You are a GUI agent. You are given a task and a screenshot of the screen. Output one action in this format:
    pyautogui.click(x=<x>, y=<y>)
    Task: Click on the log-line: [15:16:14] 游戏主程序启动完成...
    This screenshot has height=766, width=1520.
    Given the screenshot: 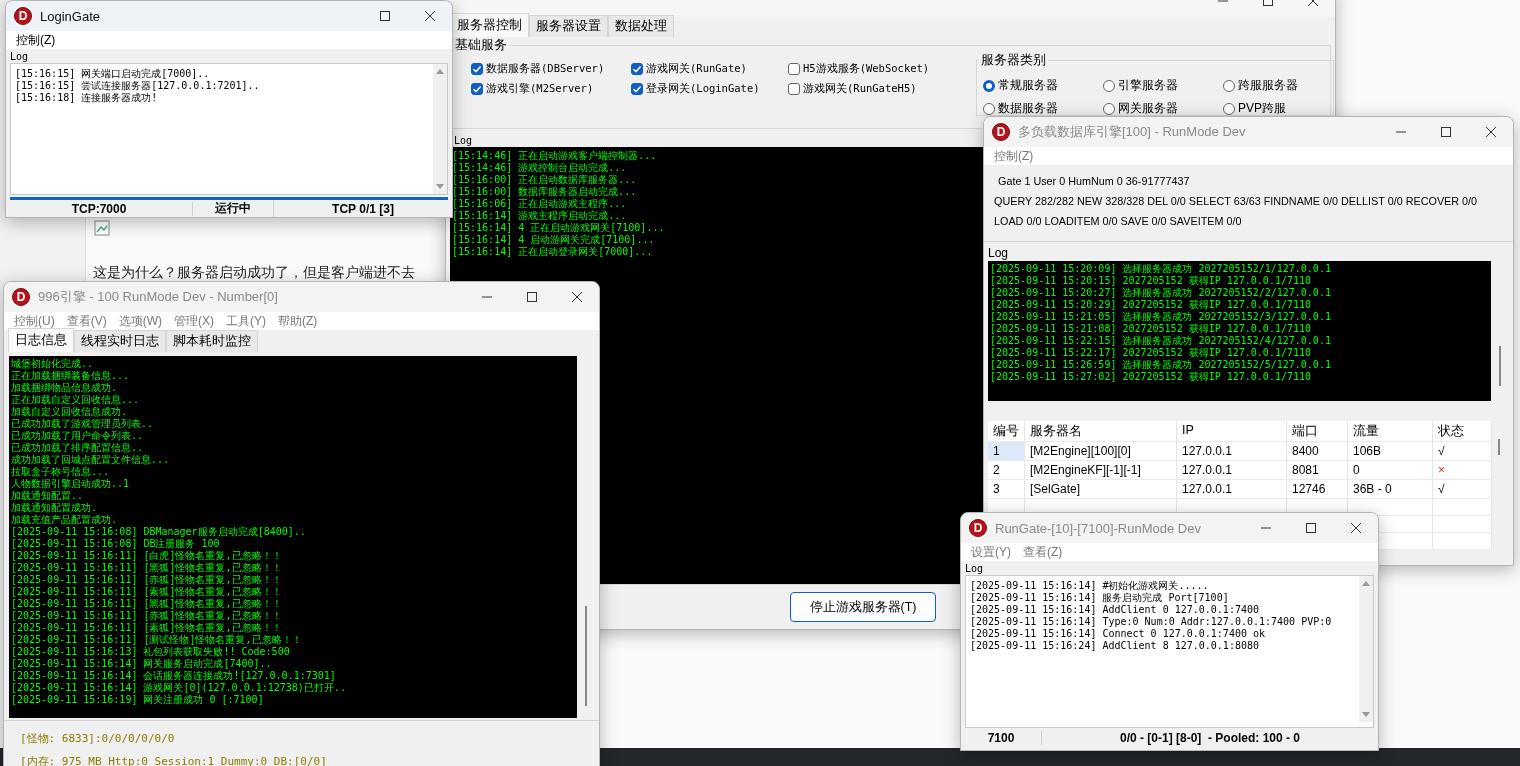 What is the action you would take?
    pyautogui.click(x=539, y=216)
    